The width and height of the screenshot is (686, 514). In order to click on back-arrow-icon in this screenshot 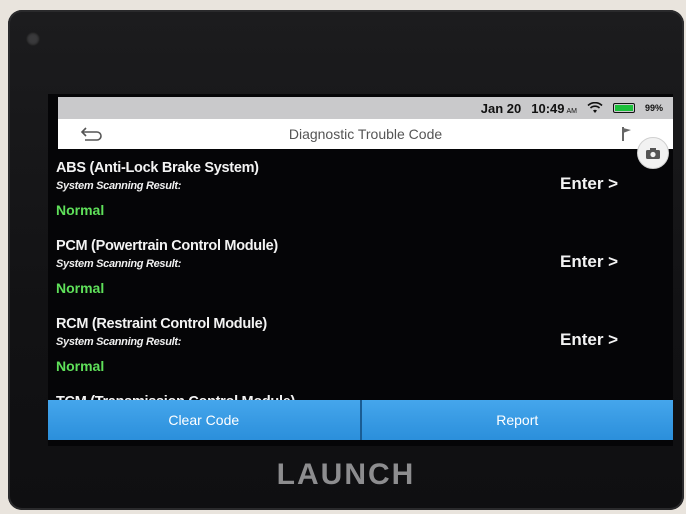, I will do `click(91, 134)`.